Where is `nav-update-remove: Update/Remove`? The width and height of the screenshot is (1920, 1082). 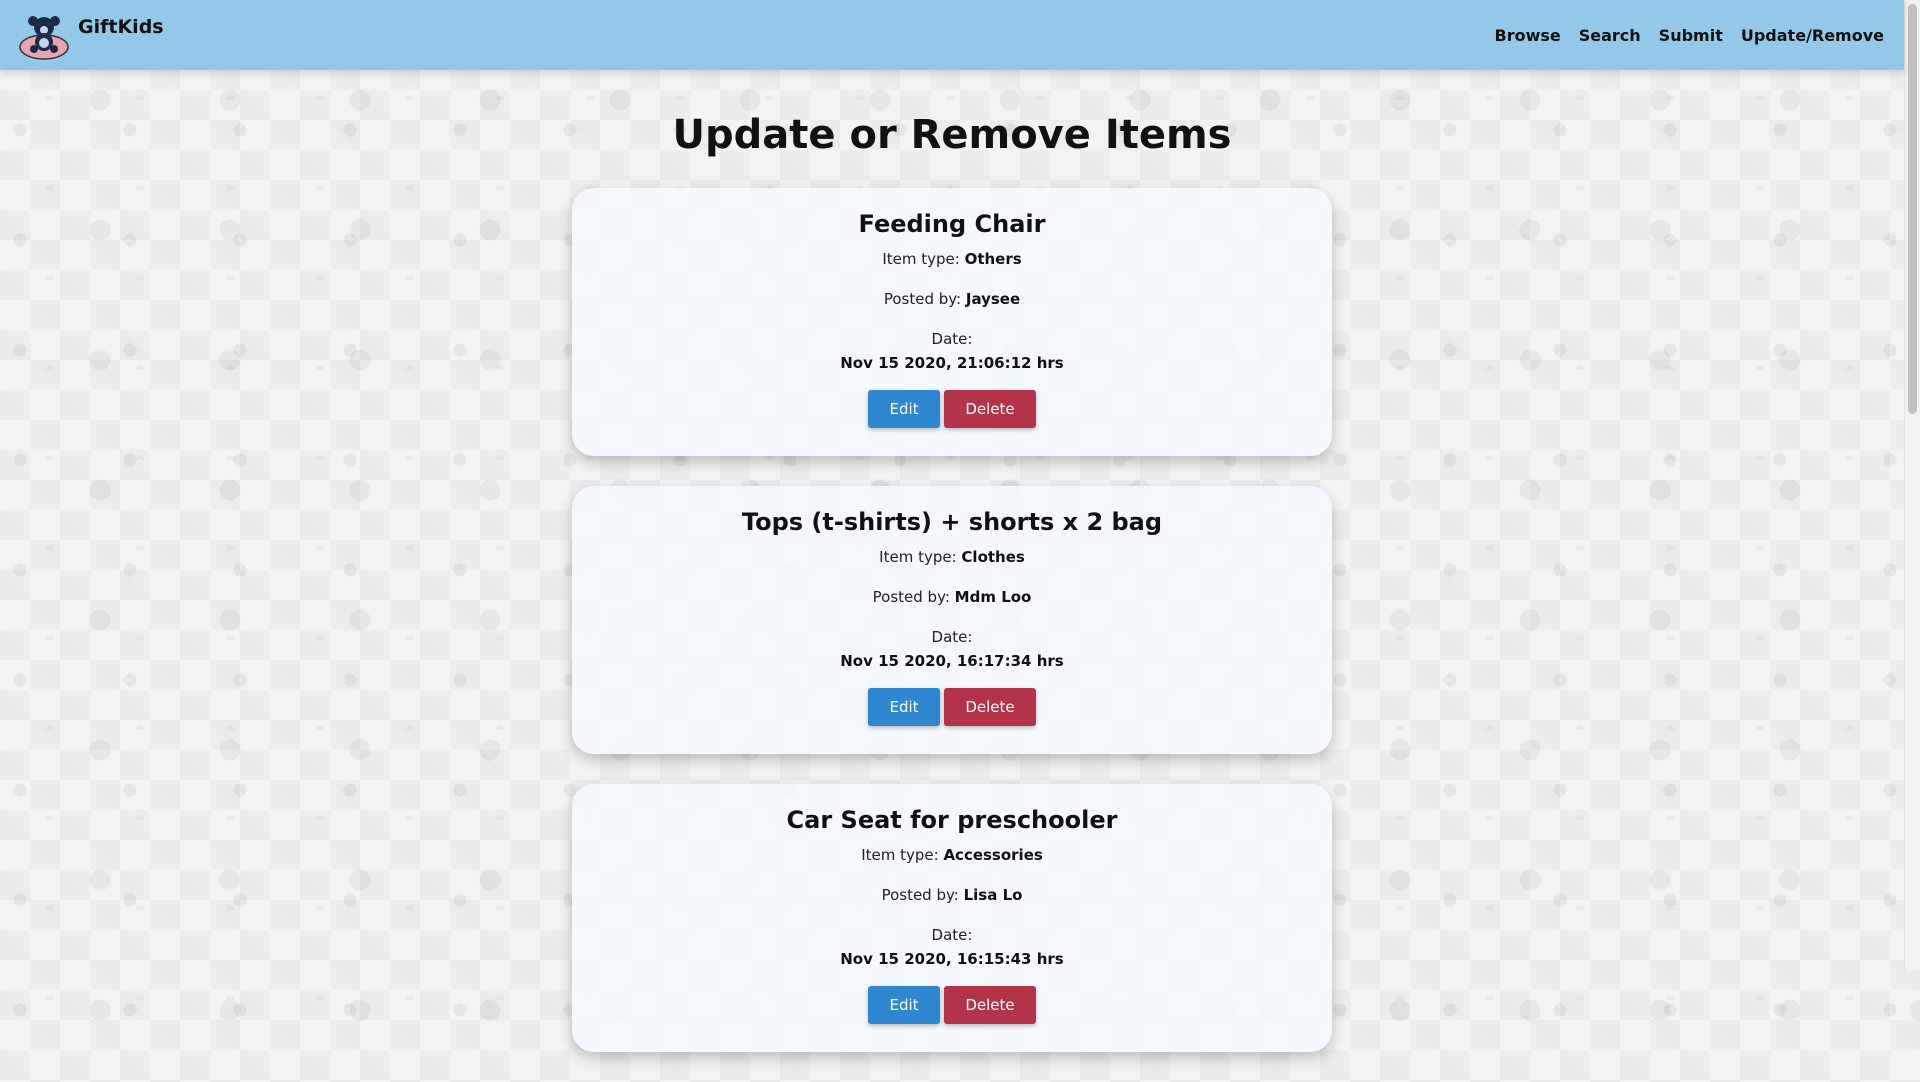 nav-update-remove: Update/Remove is located at coordinates (1812, 35).